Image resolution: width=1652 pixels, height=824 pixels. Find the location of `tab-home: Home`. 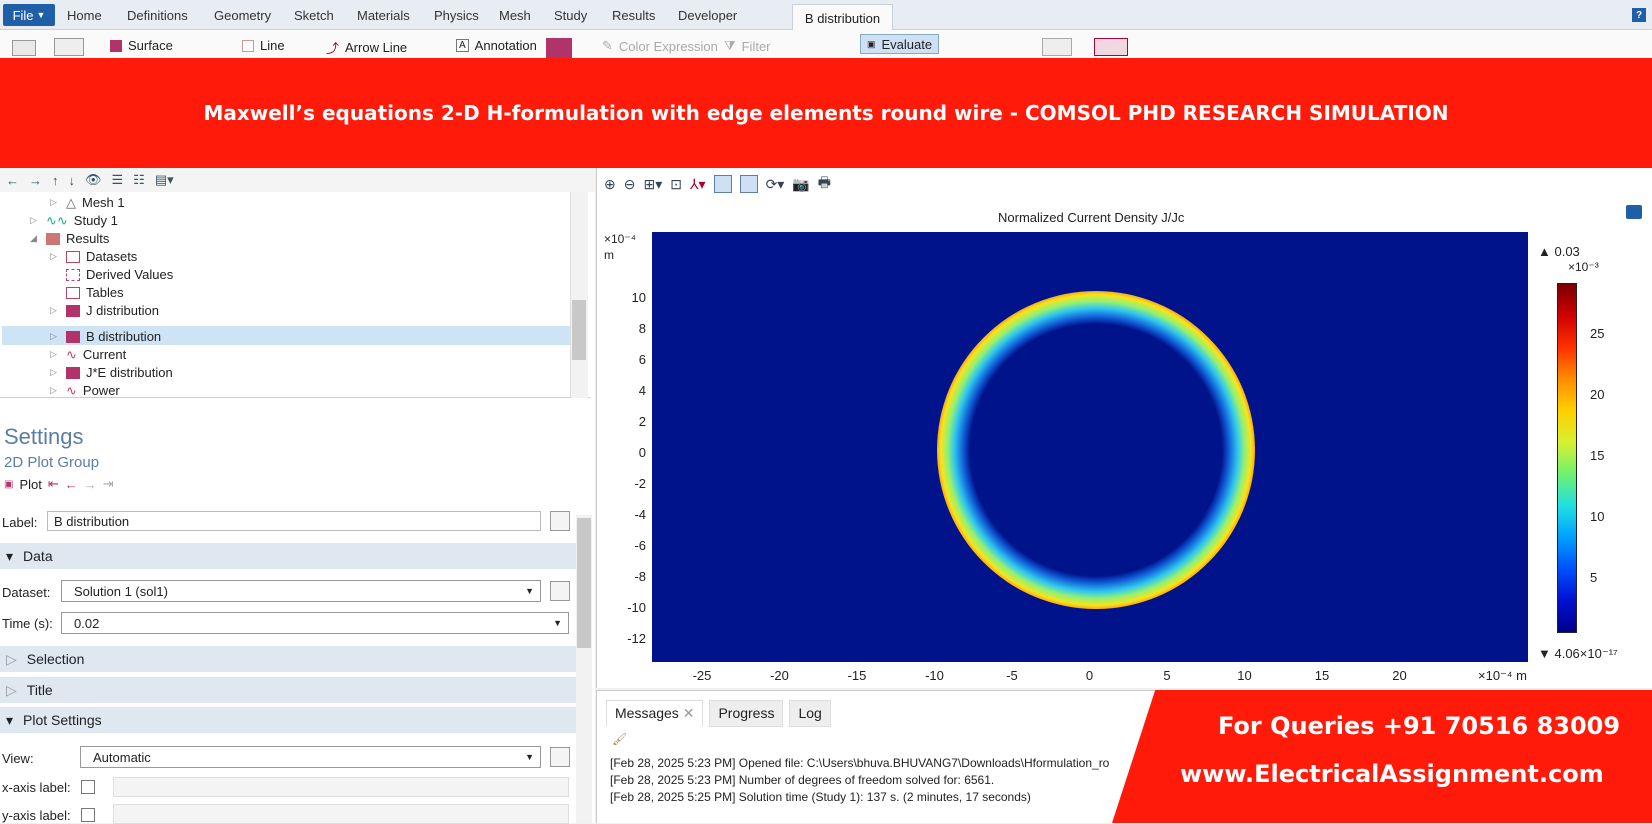

tab-home: Home is located at coordinates (84, 15).